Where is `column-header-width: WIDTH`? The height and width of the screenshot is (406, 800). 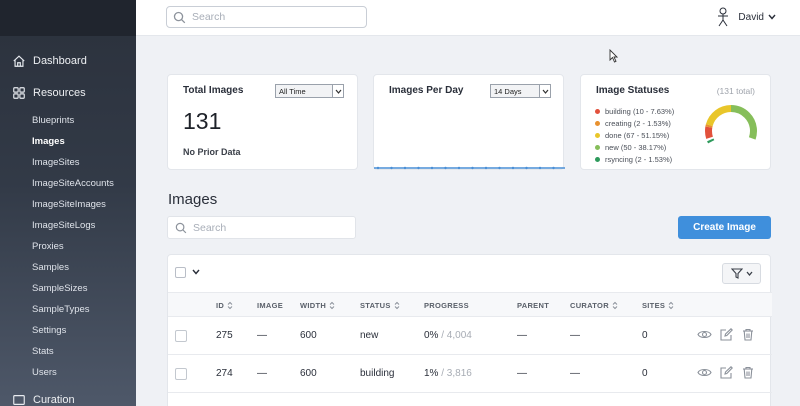 column-header-width: WIDTH is located at coordinates (317, 305).